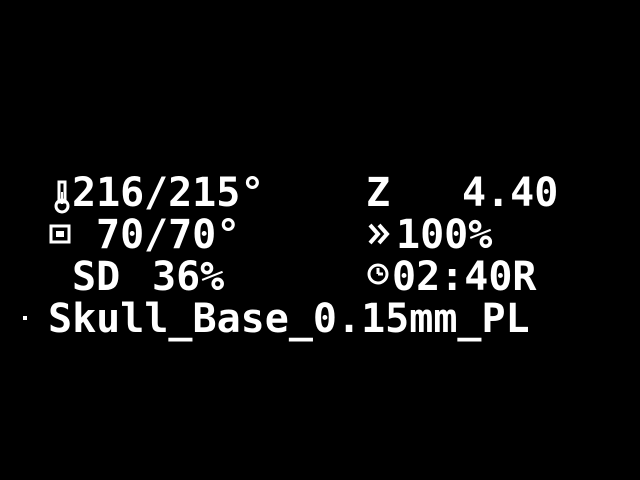 This screenshot has width=640, height=480. I want to click on sd-progress-value: 36%, so click(188, 277).